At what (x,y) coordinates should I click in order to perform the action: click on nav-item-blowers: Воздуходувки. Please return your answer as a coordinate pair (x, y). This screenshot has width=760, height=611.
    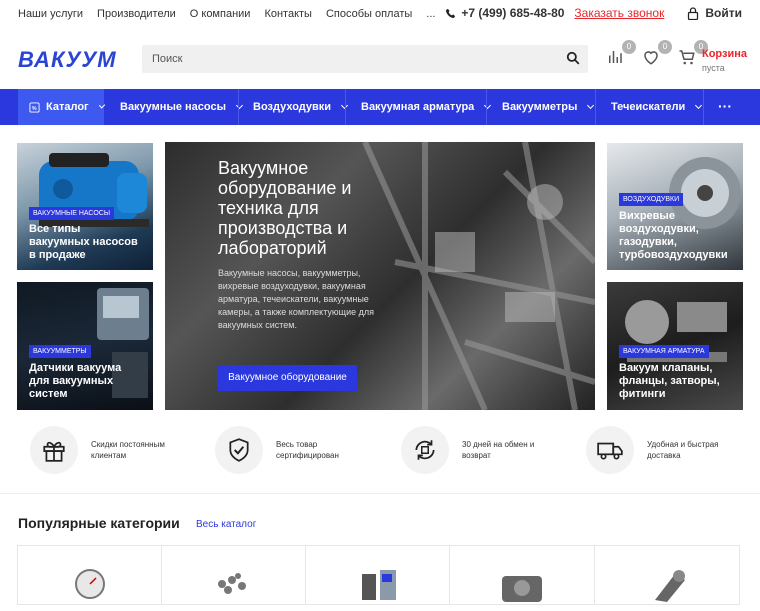
    Looking at the image, I should click on (301, 107).